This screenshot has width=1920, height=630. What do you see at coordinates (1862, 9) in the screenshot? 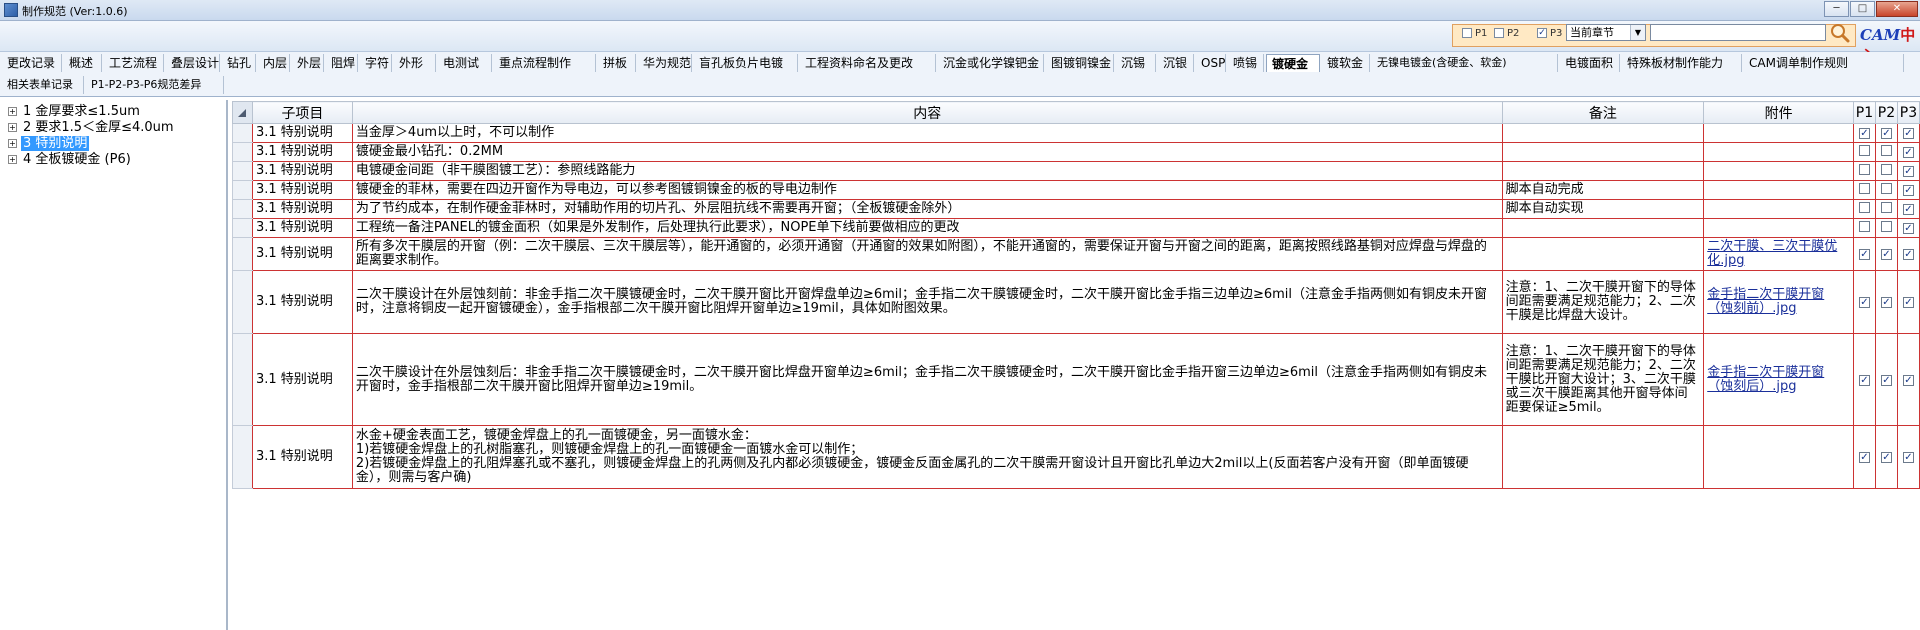
I see `maximize-button: □` at bounding box center [1862, 9].